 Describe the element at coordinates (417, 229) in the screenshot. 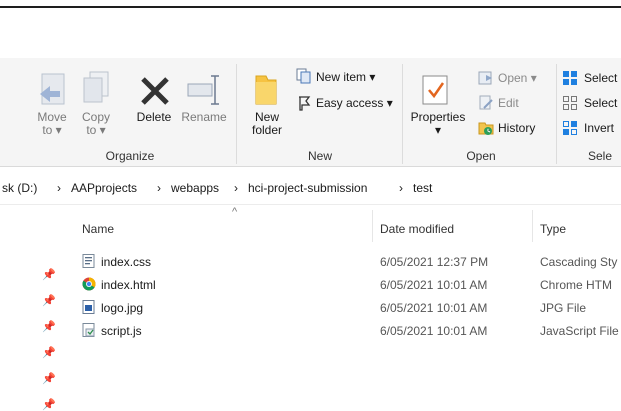

I see `column-header-date-modified: Date modified` at that location.